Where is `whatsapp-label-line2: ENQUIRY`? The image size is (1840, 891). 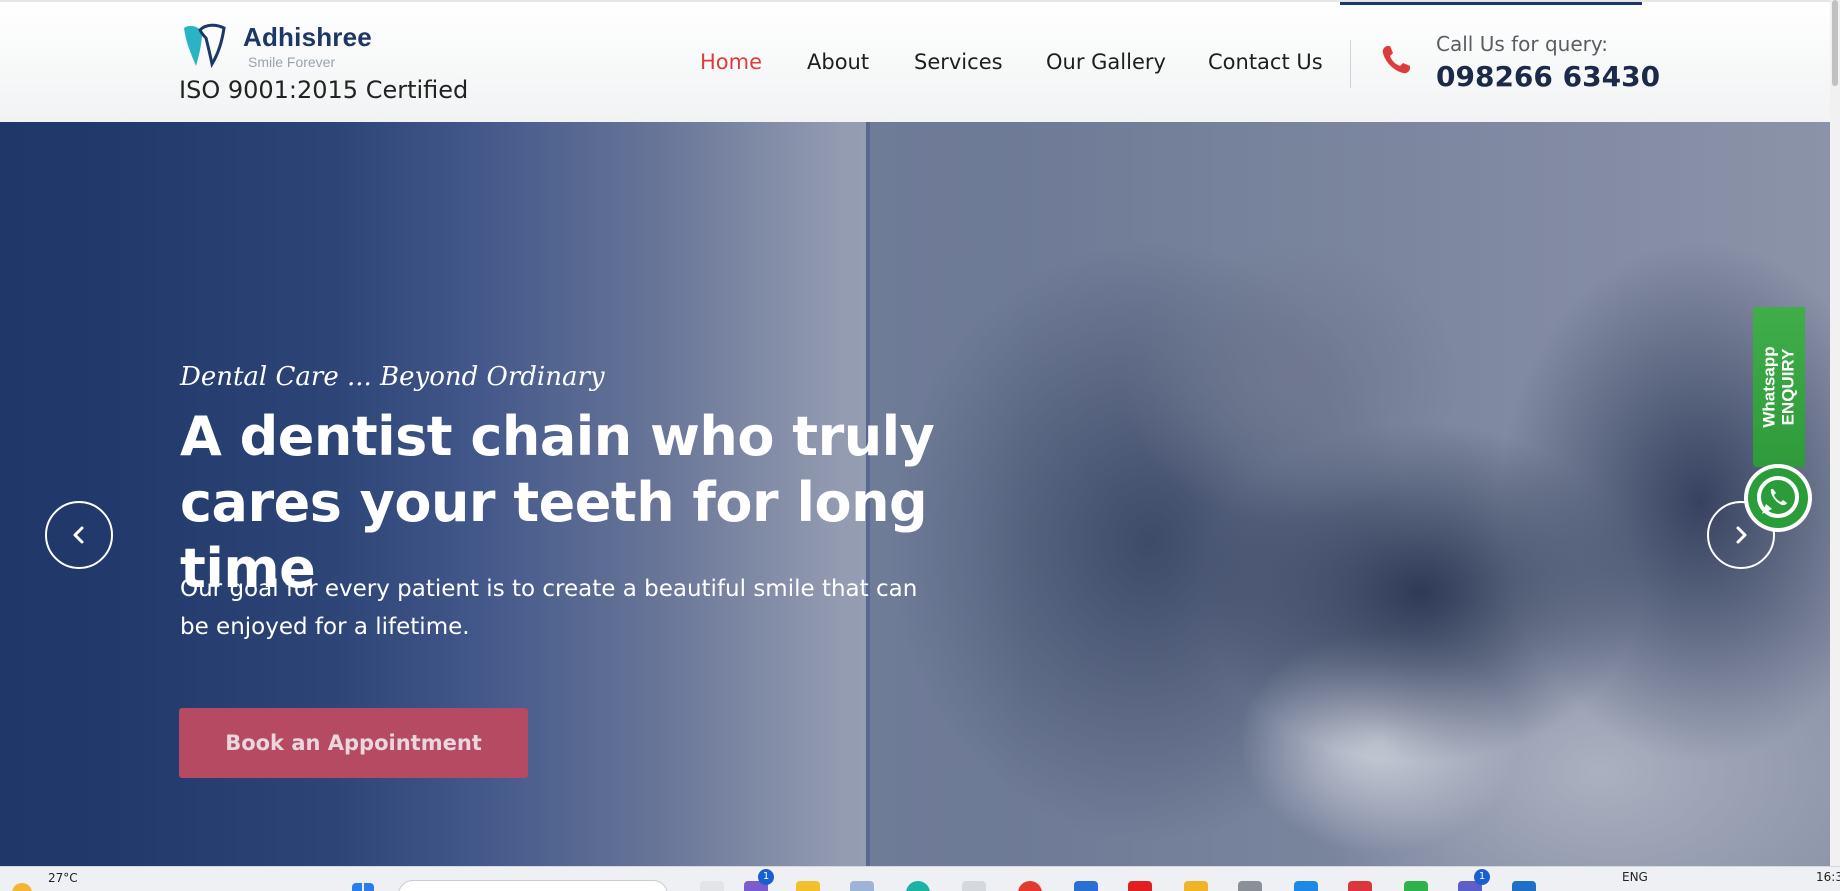
whatsapp-label-line2: ENQUIRY is located at coordinates (1789, 387).